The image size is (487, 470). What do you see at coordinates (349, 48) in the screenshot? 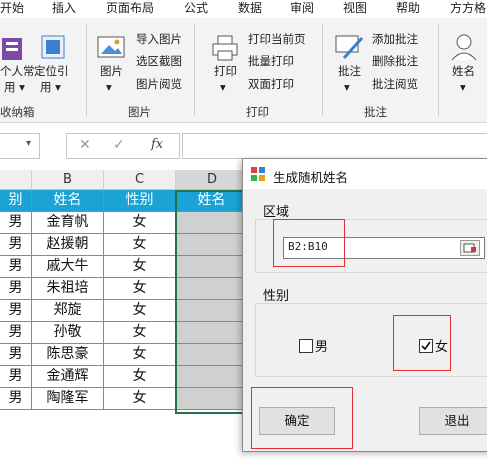
I see `comment-pen-icon` at bounding box center [349, 48].